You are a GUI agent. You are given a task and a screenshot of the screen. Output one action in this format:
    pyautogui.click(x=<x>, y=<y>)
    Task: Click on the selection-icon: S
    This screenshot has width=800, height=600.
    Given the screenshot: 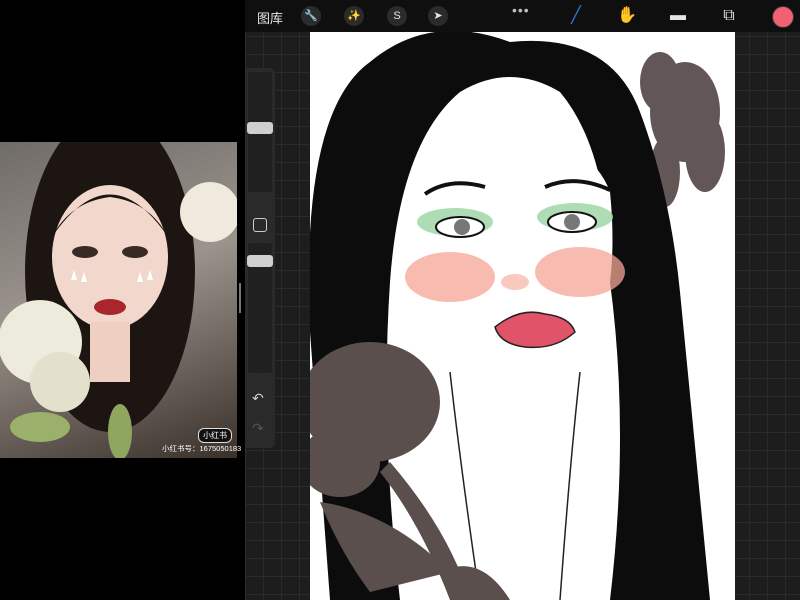 What is the action you would take?
    pyautogui.click(x=397, y=16)
    